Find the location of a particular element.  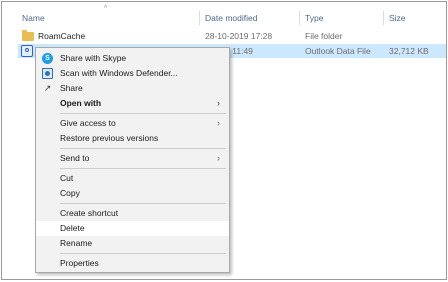

outlook-data-file-icon: o is located at coordinates (27, 51).